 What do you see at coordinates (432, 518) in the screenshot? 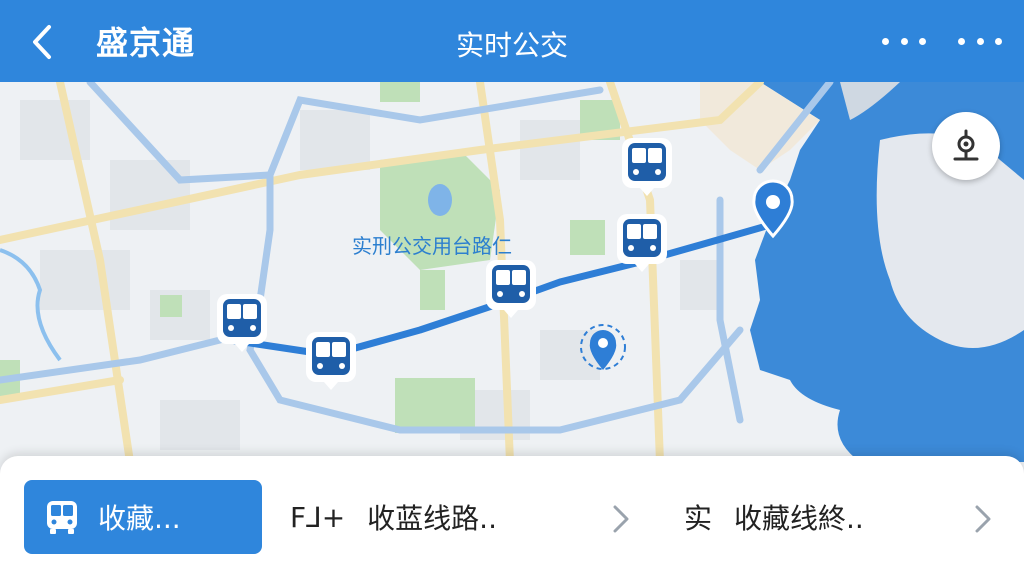
I see `route-label: 收蓝线路..` at bounding box center [432, 518].